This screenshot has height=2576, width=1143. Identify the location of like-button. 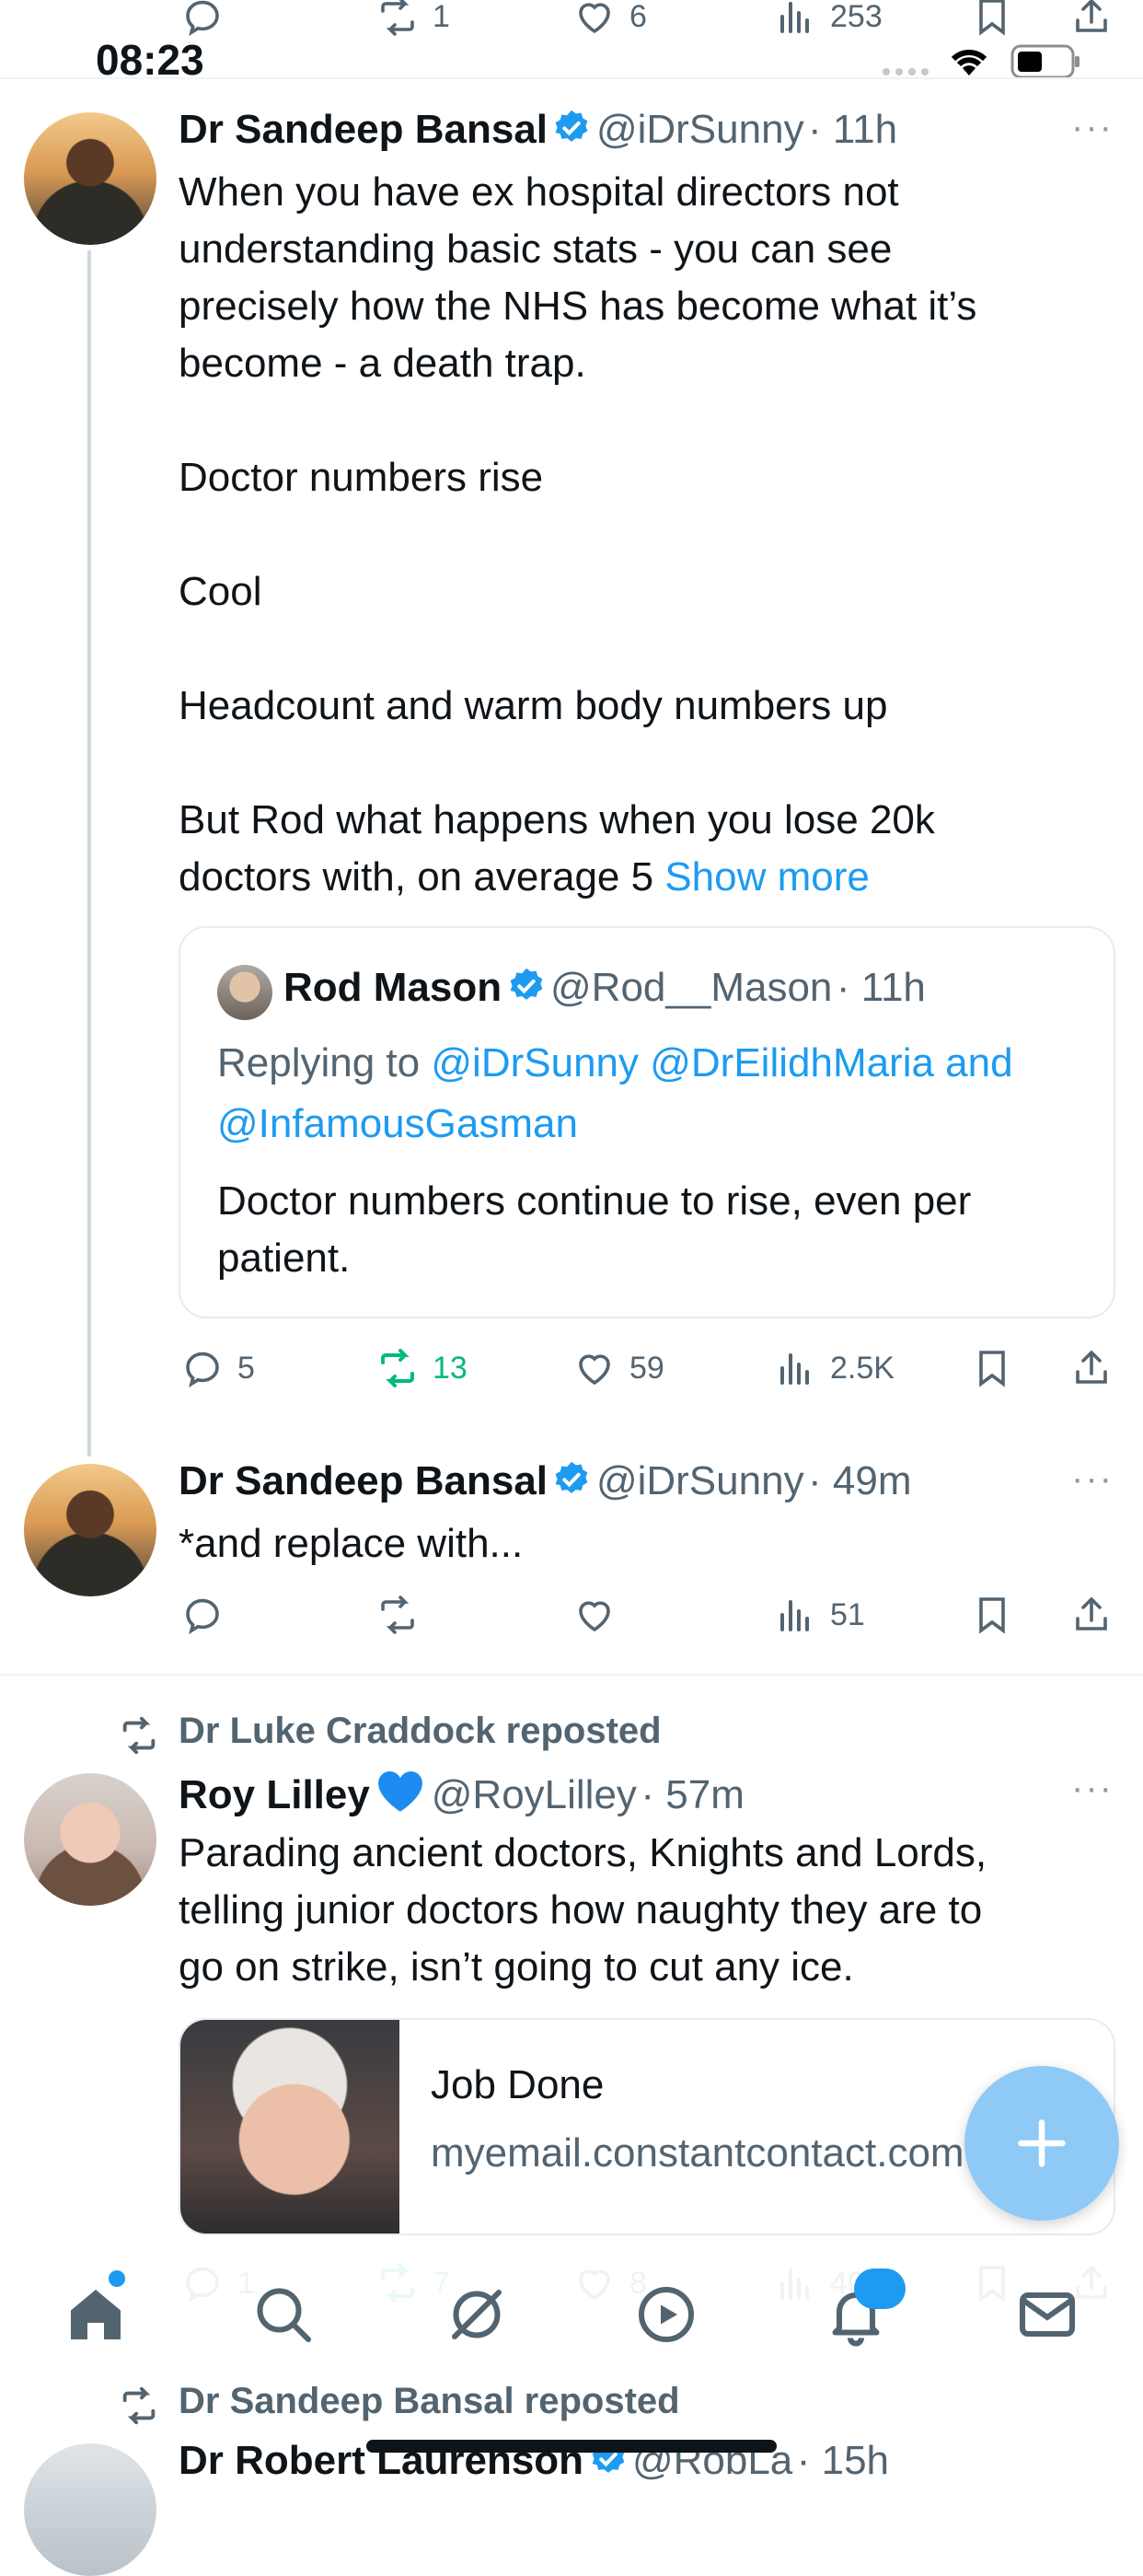
(594, 1615).